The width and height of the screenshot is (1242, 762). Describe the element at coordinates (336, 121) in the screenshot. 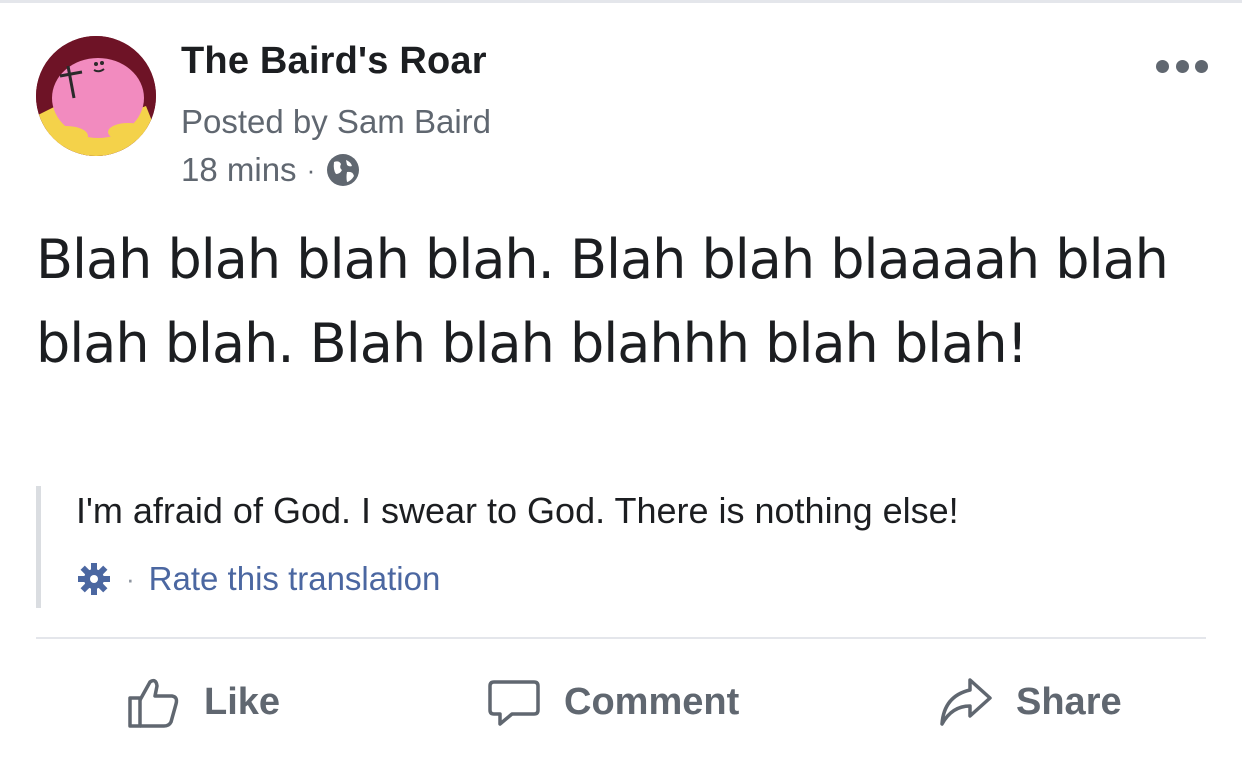

I see `posted-by-text: Posted by Sam Baird` at that location.